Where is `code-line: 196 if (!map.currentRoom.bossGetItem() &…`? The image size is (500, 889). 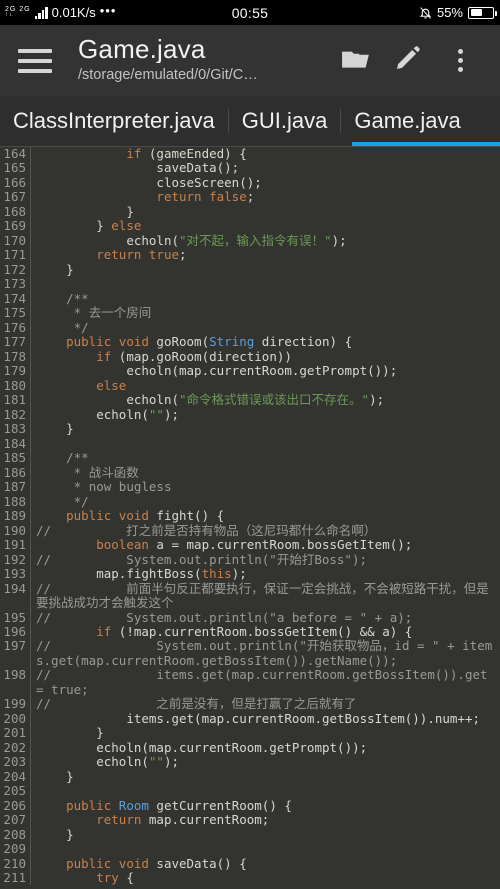 code-line: 196 if (!map.currentRoom.bossGetItem() &… is located at coordinates (250, 632).